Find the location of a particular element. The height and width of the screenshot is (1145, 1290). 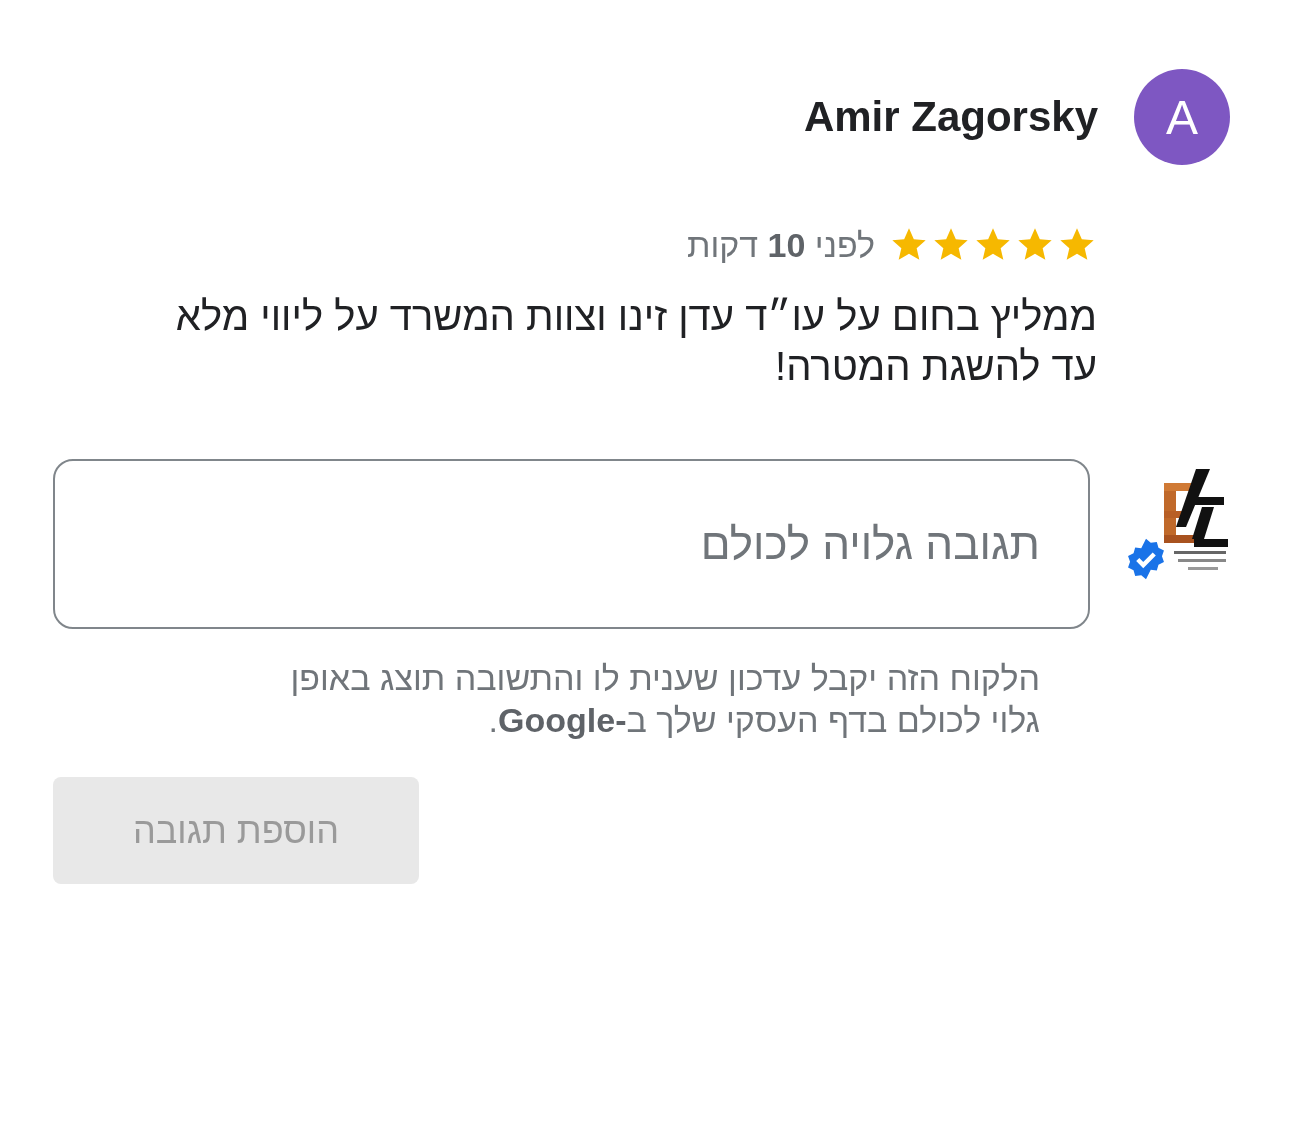

reply-field: תגובה גלויה לכולם is located at coordinates (571, 544).